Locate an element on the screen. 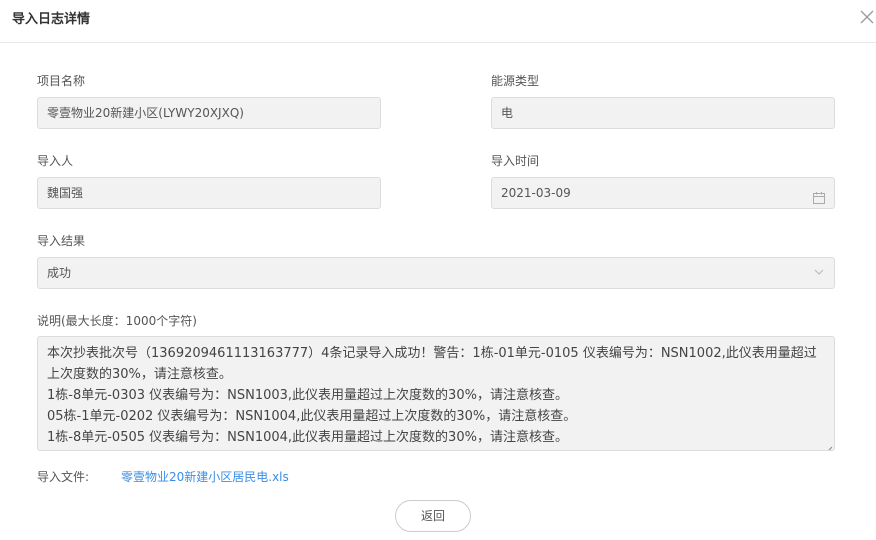 This screenshot has width=876, height=540. back-button: 返回 is located at coordinates (433, 516).